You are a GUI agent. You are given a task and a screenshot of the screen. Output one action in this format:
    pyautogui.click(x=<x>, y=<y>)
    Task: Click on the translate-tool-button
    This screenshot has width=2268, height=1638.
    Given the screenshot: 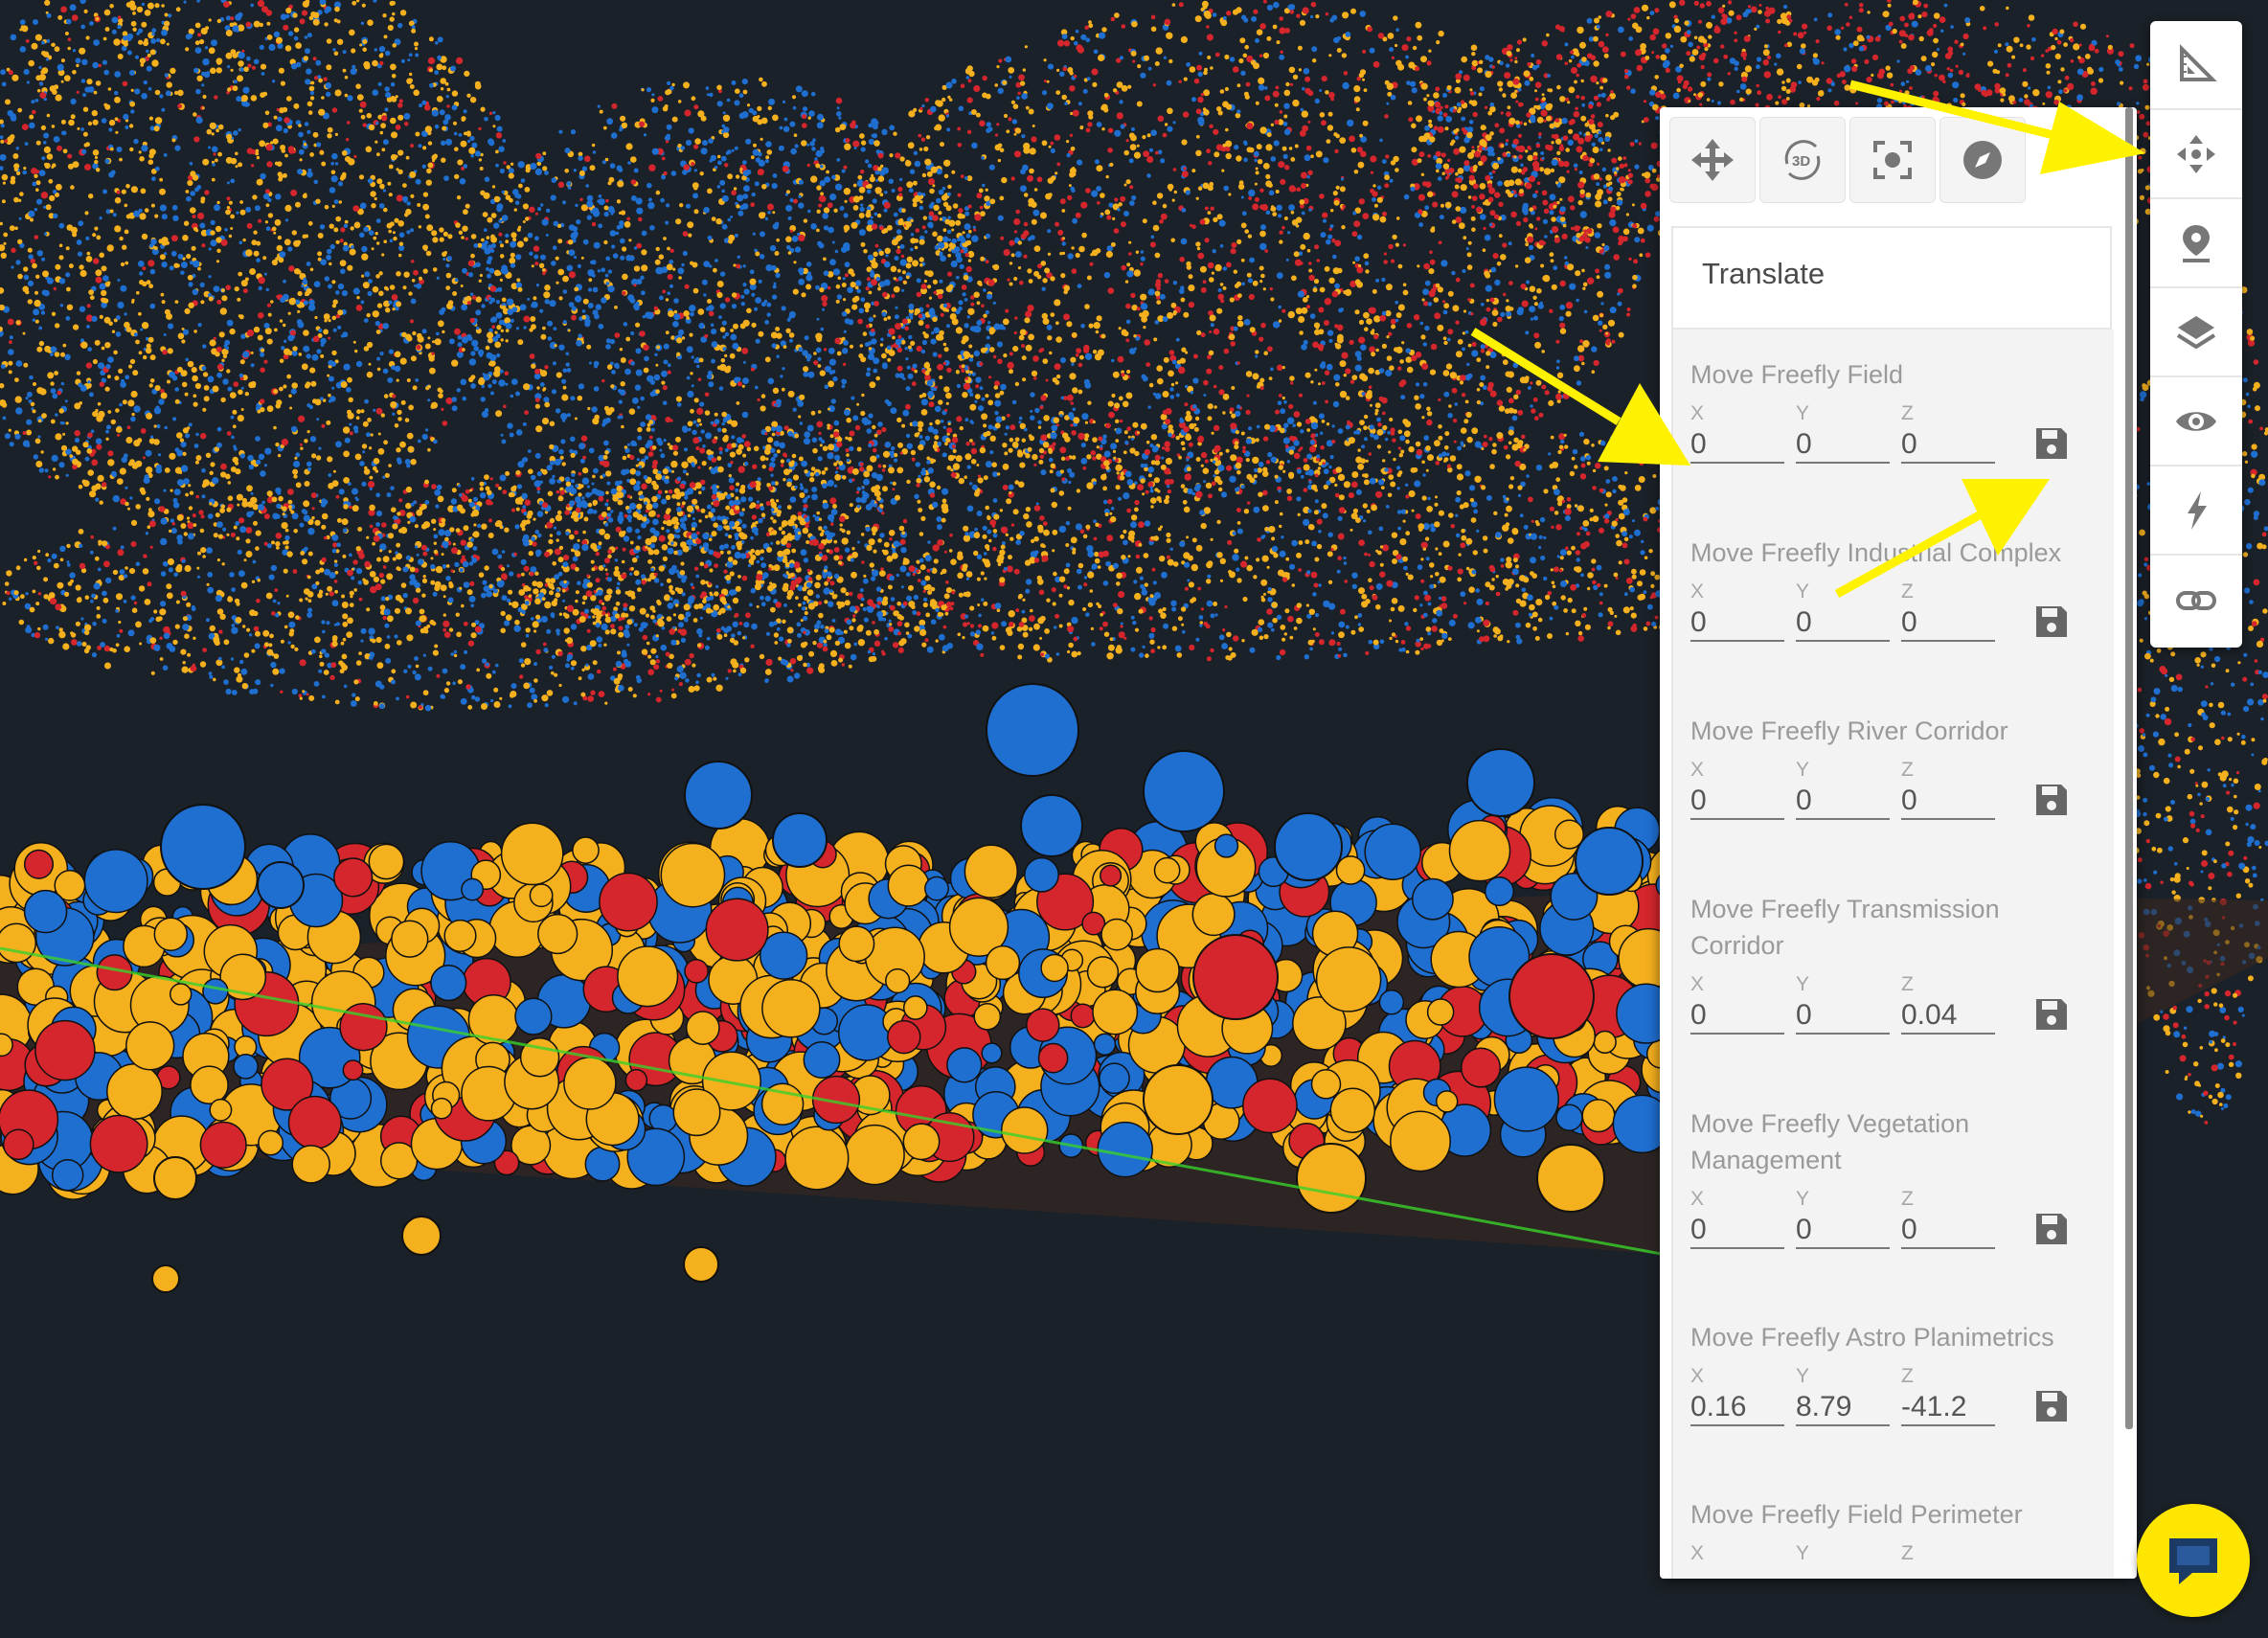 What is the action you would take?
    pyautogui.click(x=2196, y=154)
    